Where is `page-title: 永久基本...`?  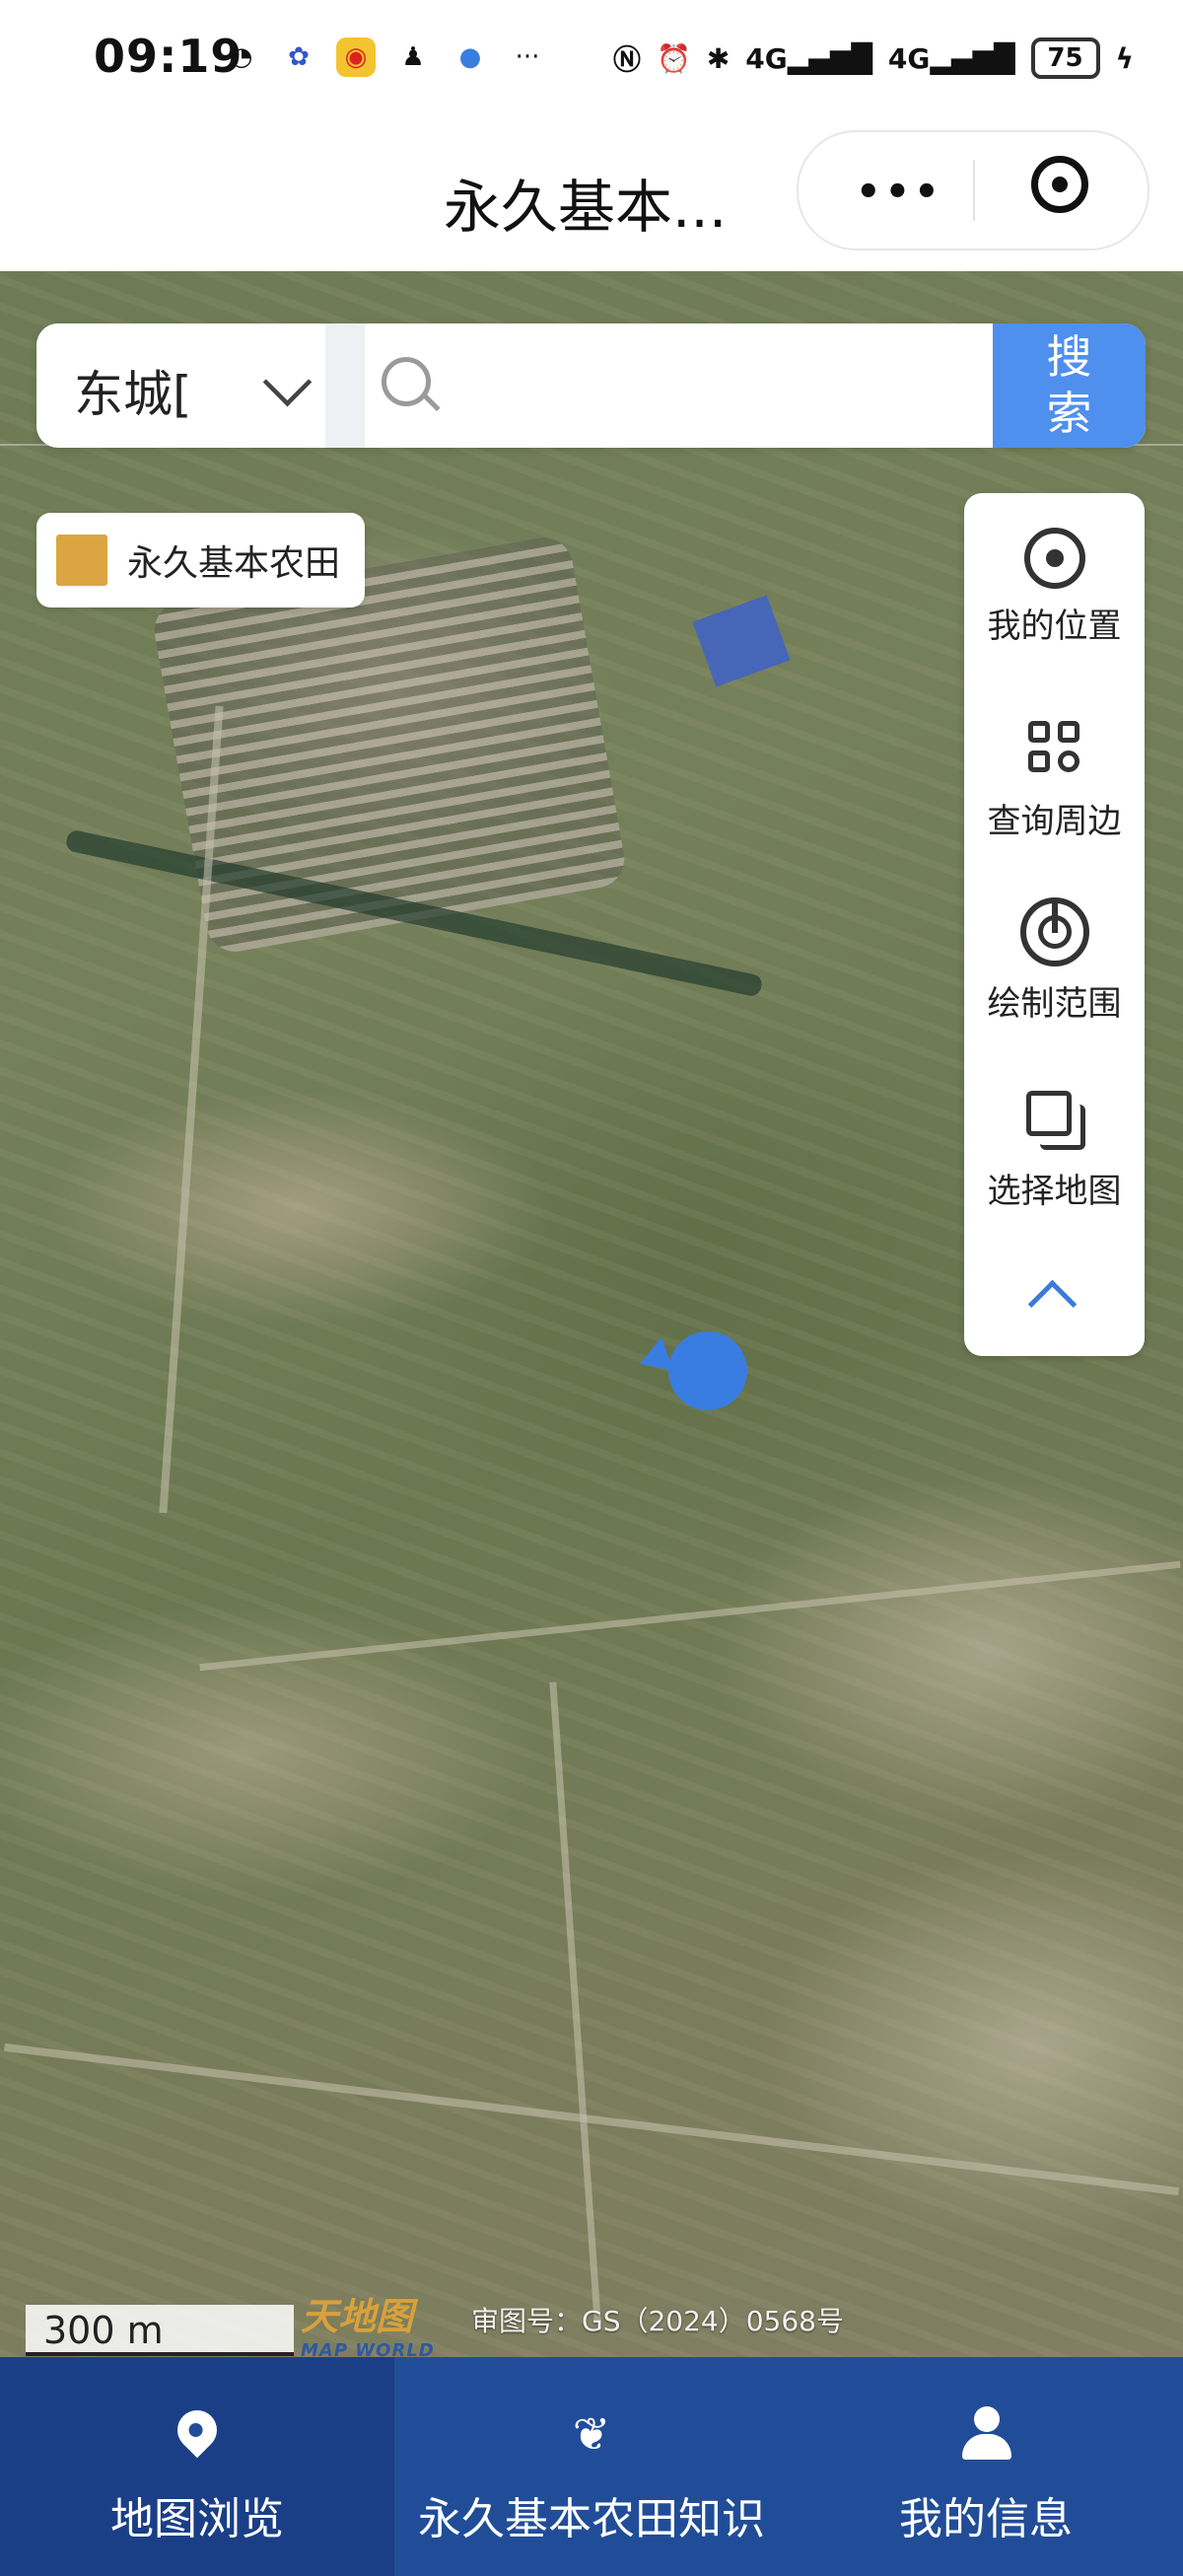
page-title: 永久基本... is located at coordinates (586, 208).